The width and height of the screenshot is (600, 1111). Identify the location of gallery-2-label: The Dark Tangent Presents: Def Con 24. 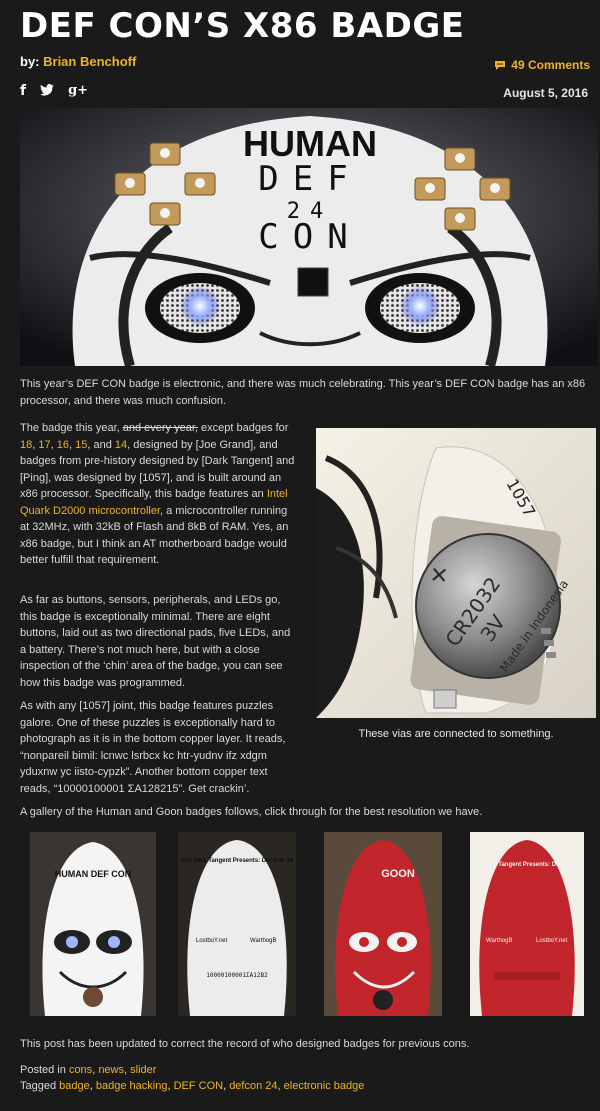
(237, 861).